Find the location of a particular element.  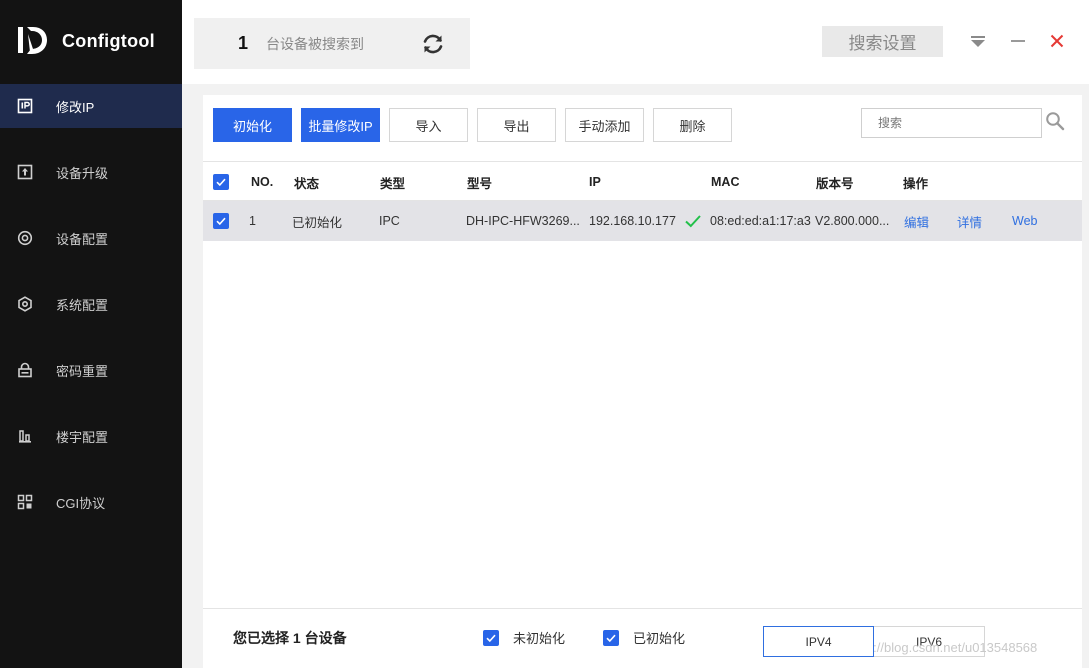

selection-footer: 您已选择 1 台设备 未初始化 已初始化 IPV4 IPV6 is located at coordinates (642, 638).